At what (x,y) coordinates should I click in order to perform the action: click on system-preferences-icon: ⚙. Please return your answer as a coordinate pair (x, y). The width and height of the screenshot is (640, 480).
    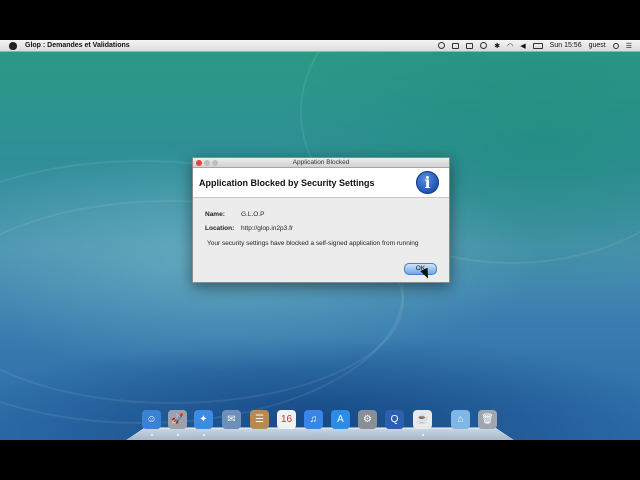
    Looking at the image, I should click on (367, 419).